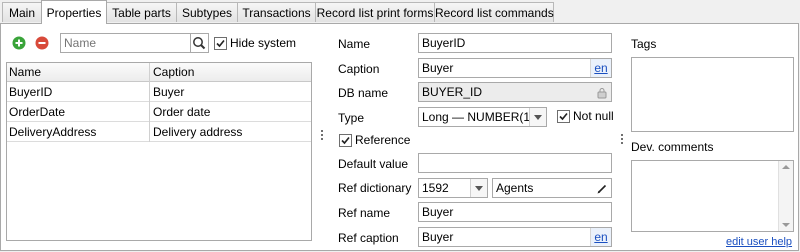 The image size is (800, 252). I want to click on tab-table-parts: Table parts, so click(141, 12).